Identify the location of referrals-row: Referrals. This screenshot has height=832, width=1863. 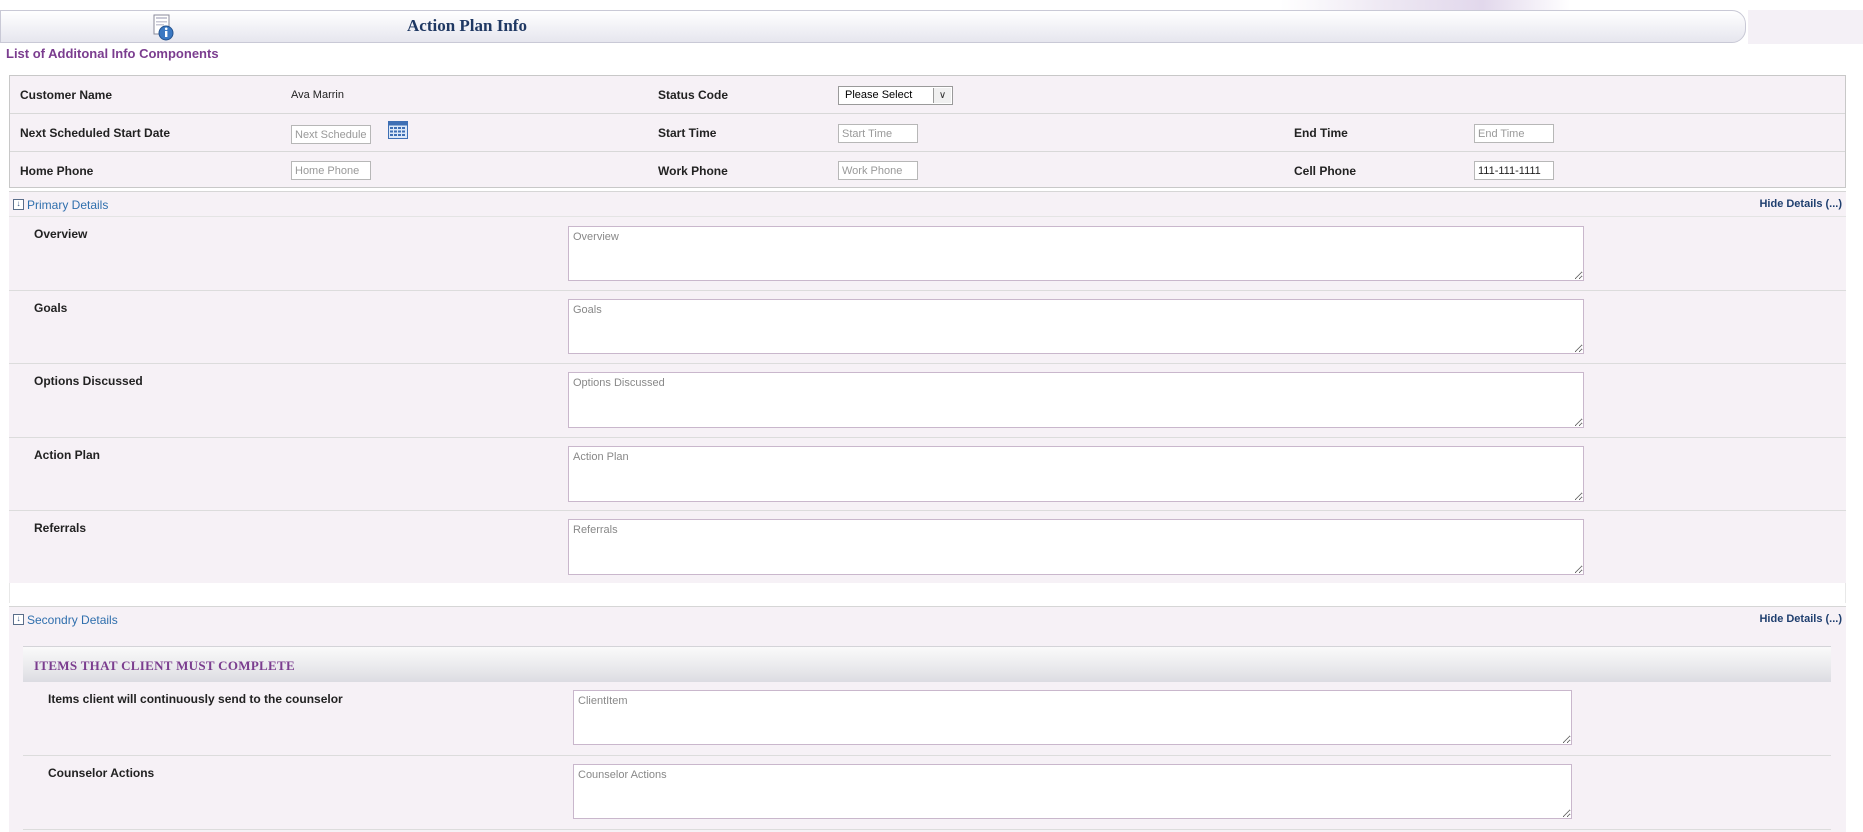
(927, 547).